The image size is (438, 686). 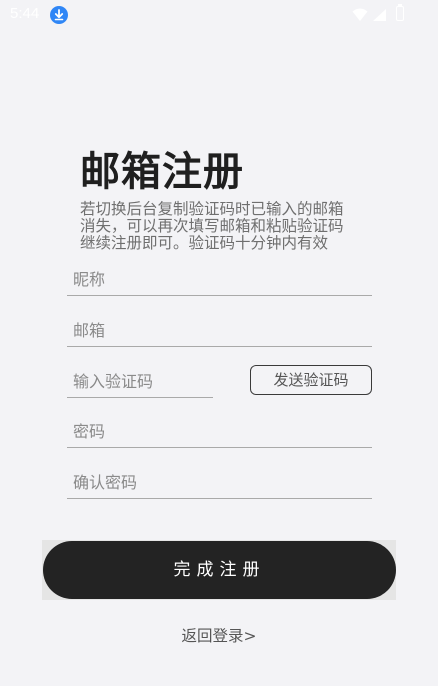 I want to click on wifi-icon, so click(x=360, y=16).